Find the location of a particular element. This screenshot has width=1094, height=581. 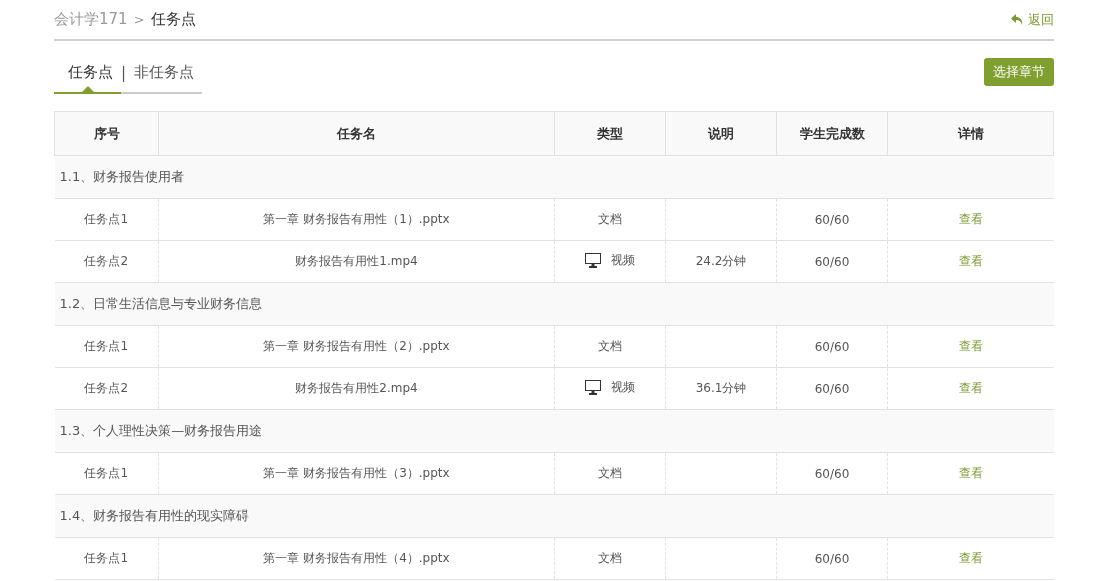

table-cell: 财务报告有用性2.mp4 is located at coordinates (356, 388).